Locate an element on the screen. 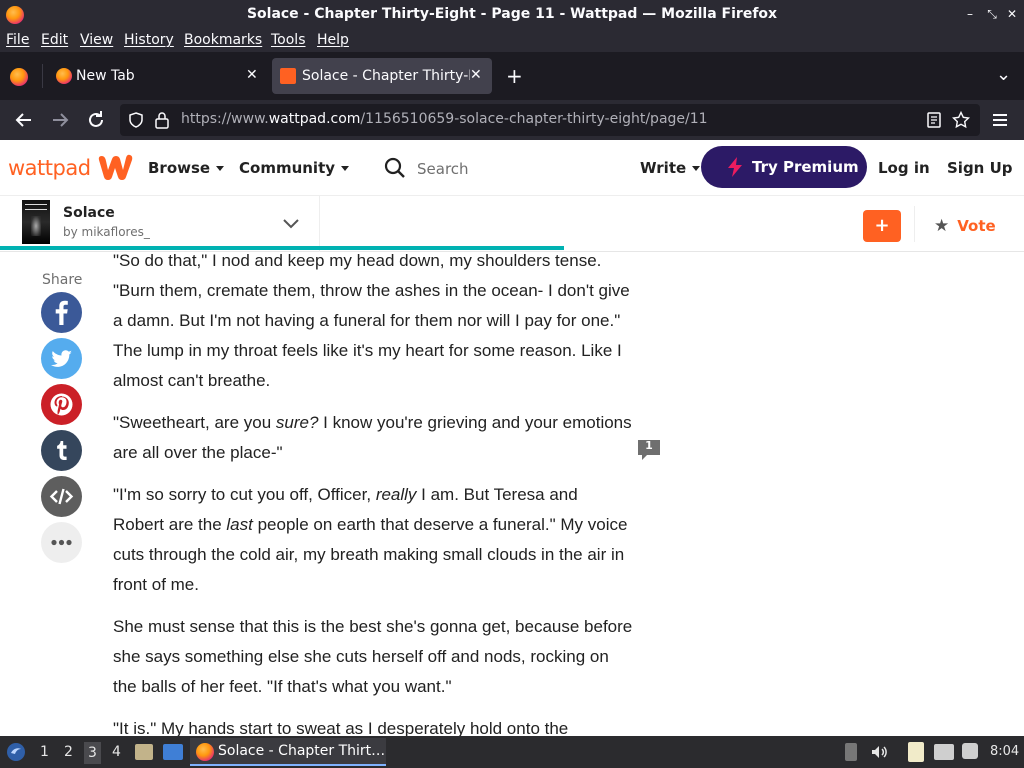 Image resolution: width=1024 pixels, height=768 pixels. bookmark-star-icon is located at coordinates (961, 120).